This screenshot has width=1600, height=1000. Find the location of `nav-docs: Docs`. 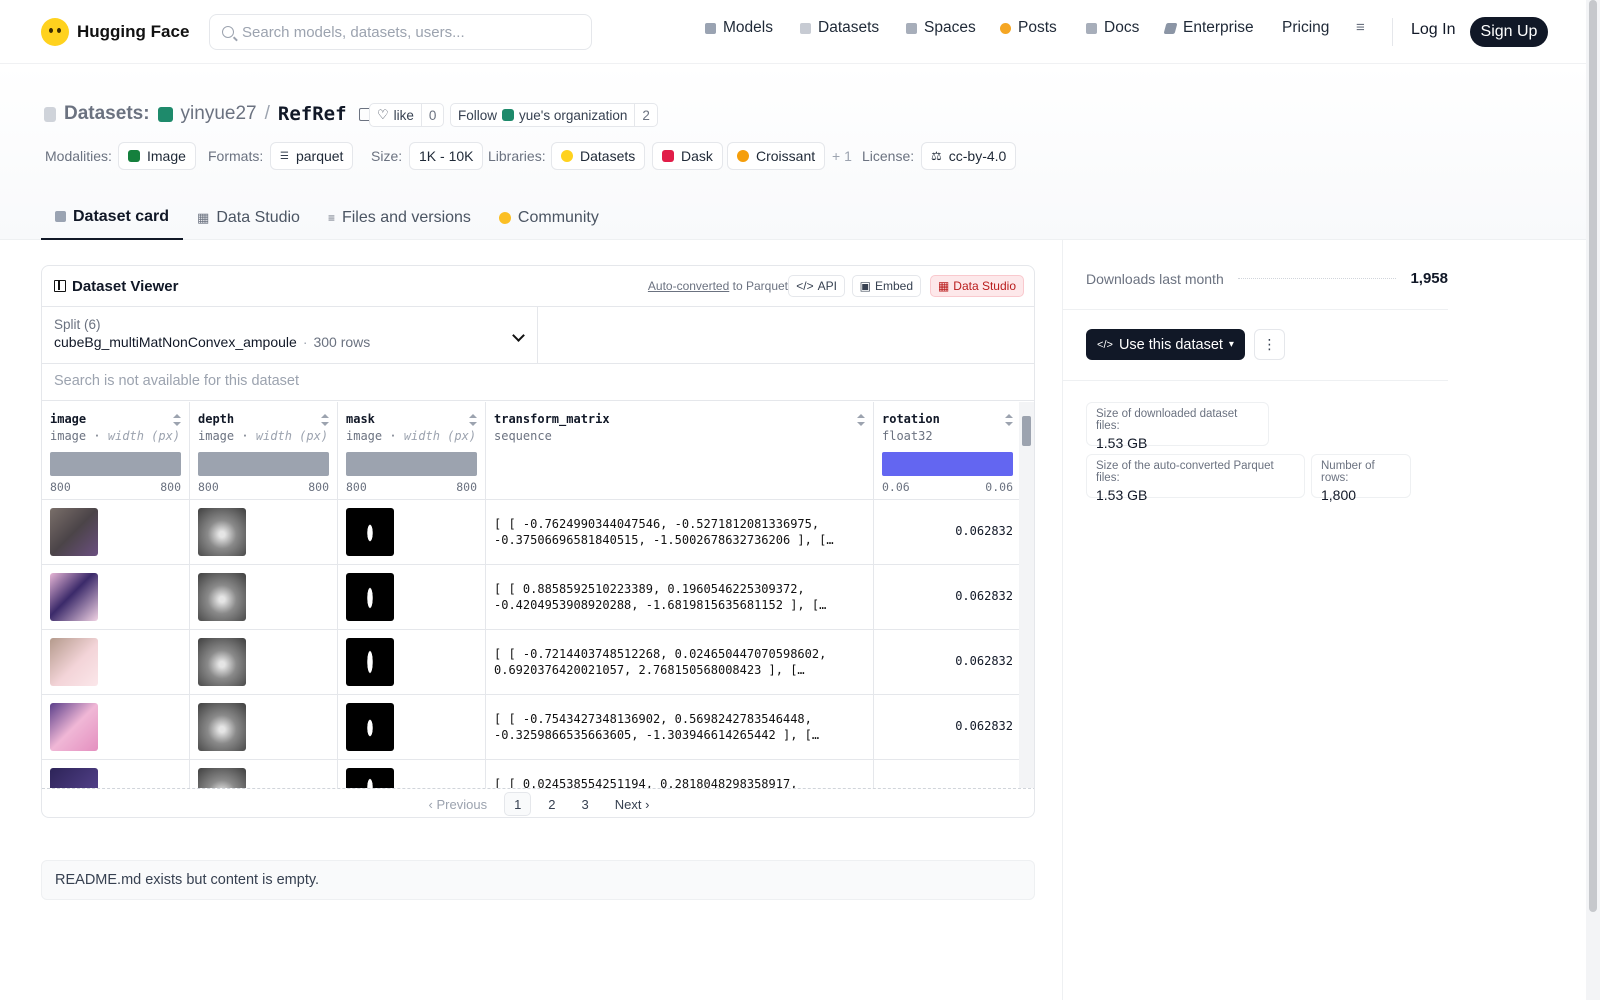

nav-docs: Docs is located at coordinates (1112, 28).